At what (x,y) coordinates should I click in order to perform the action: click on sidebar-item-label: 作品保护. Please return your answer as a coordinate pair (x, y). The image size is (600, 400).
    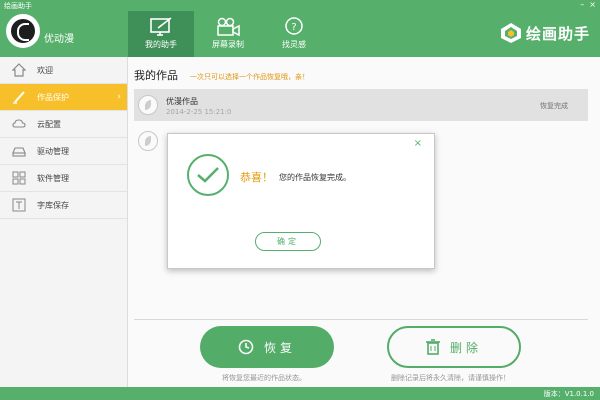
    Looking at the image, I should click on (53, 97).